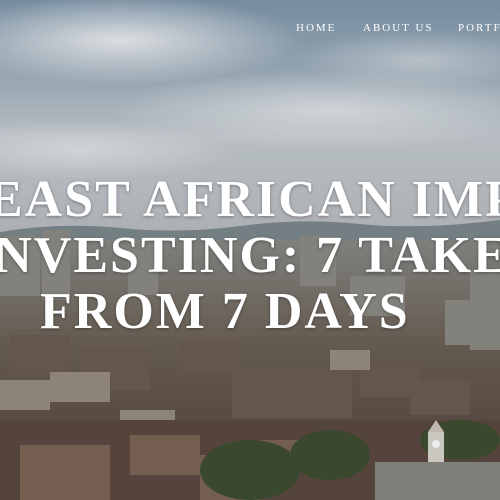 This screenshot has width=500, height=500. I want to click on page-title-line-2: INVESTING: 7 TAKEAWAYS, so click(250, 255).